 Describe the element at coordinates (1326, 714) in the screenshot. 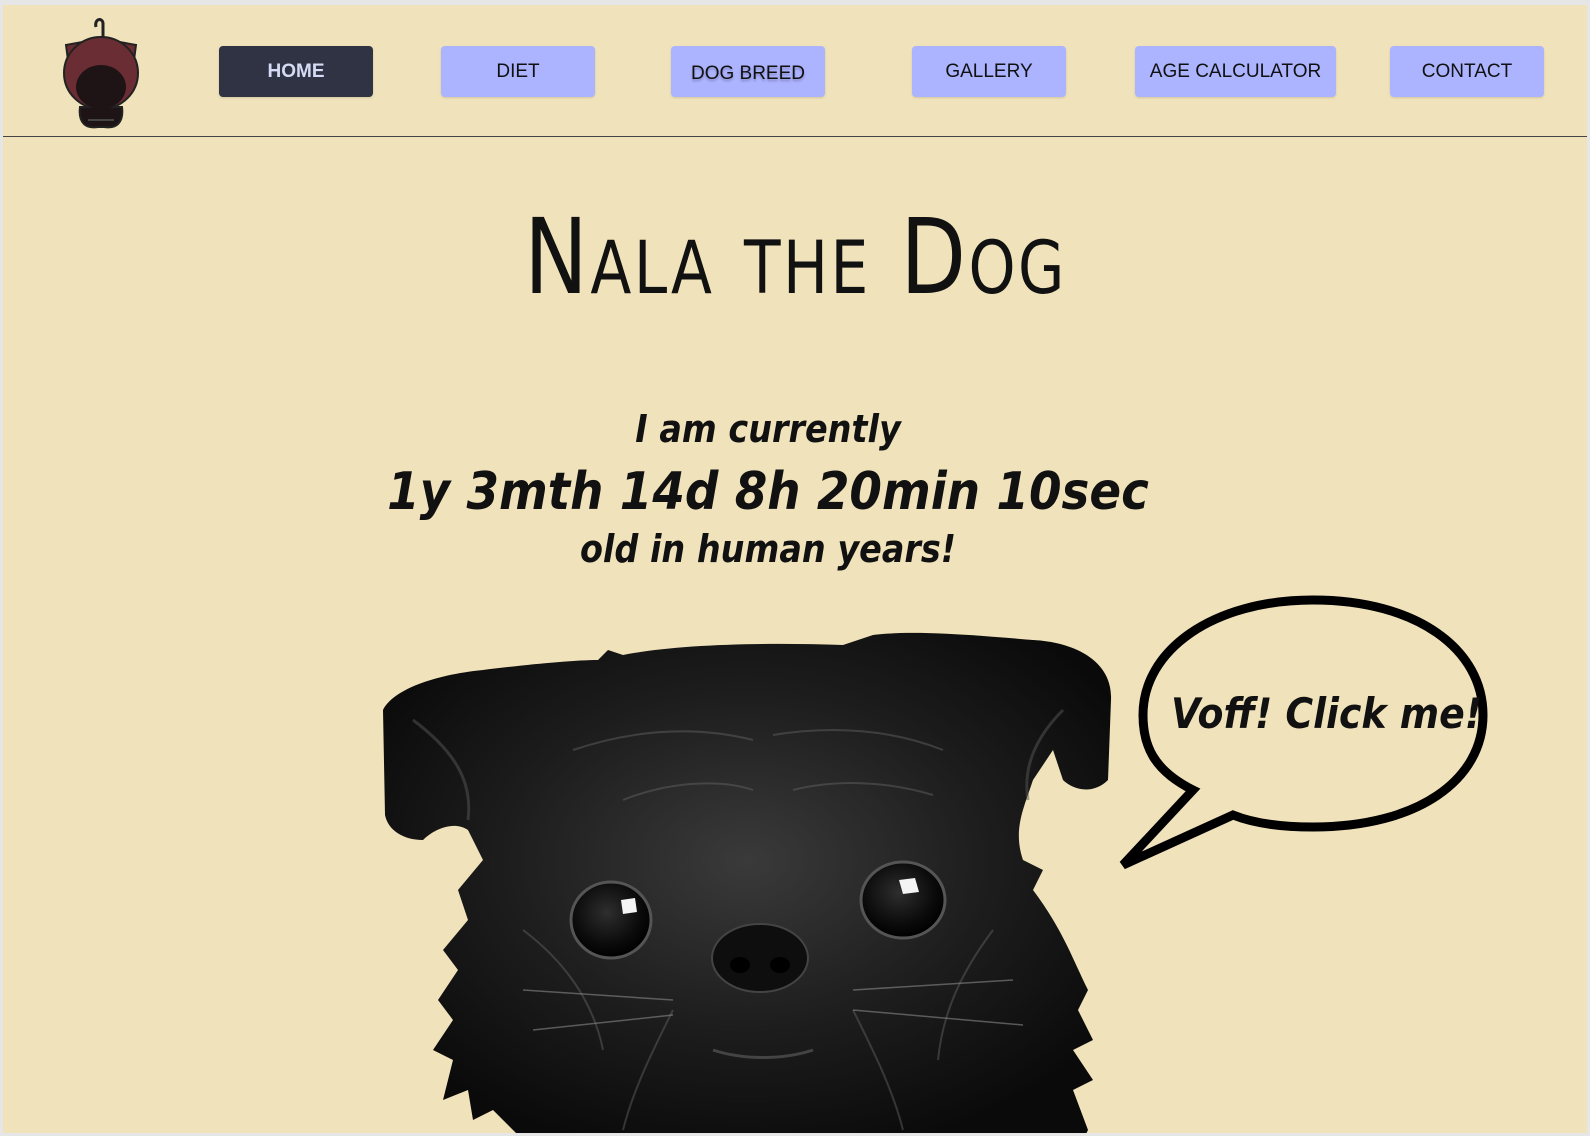

I see `speech-bubble-text: Voff! Click me!` at that location.